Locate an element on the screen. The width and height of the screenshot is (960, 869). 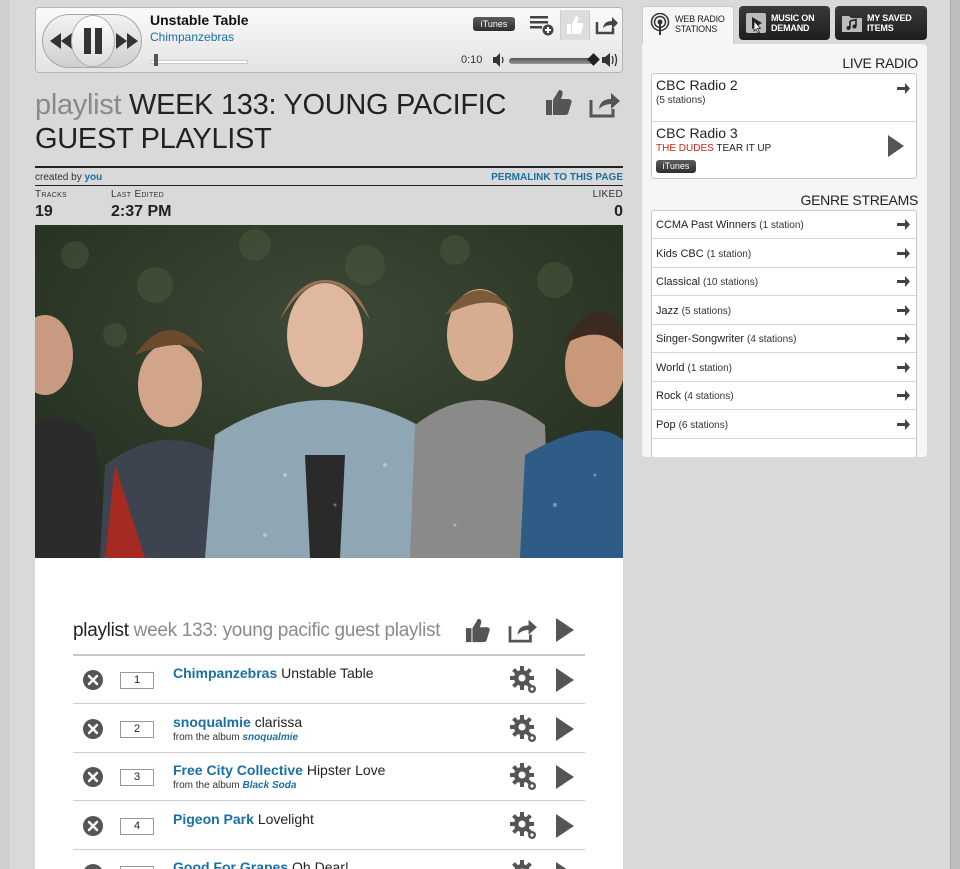
track-title-line: snoqualmie clarissa is located at coordinates (237, 722).